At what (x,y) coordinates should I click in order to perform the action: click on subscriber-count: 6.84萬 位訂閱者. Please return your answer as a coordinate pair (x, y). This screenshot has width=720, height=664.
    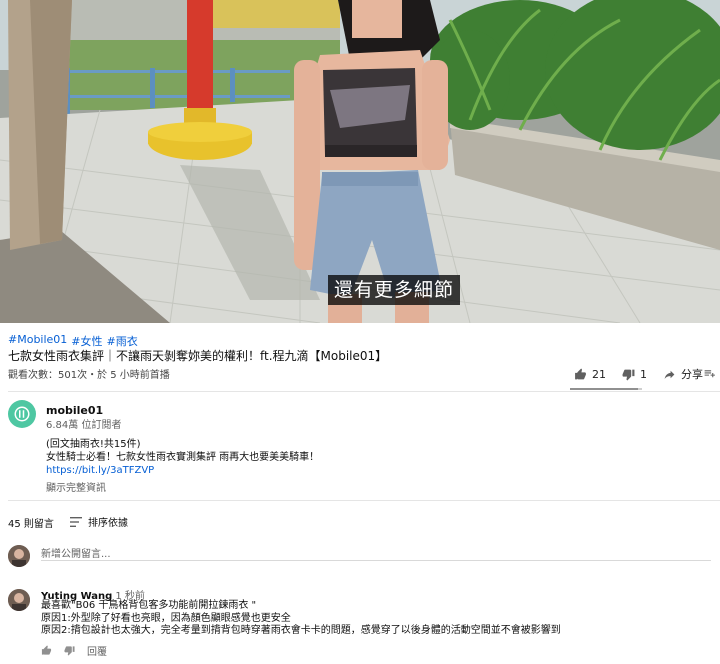
    Looking at the image, I should click on (84, 425).